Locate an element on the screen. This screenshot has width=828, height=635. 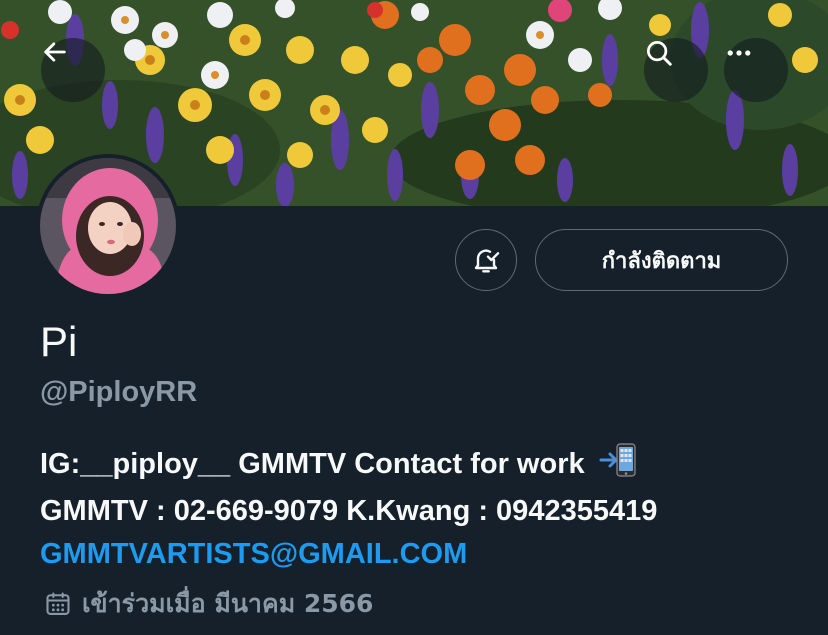
avatar-photo is located at coordinates (108, 226).